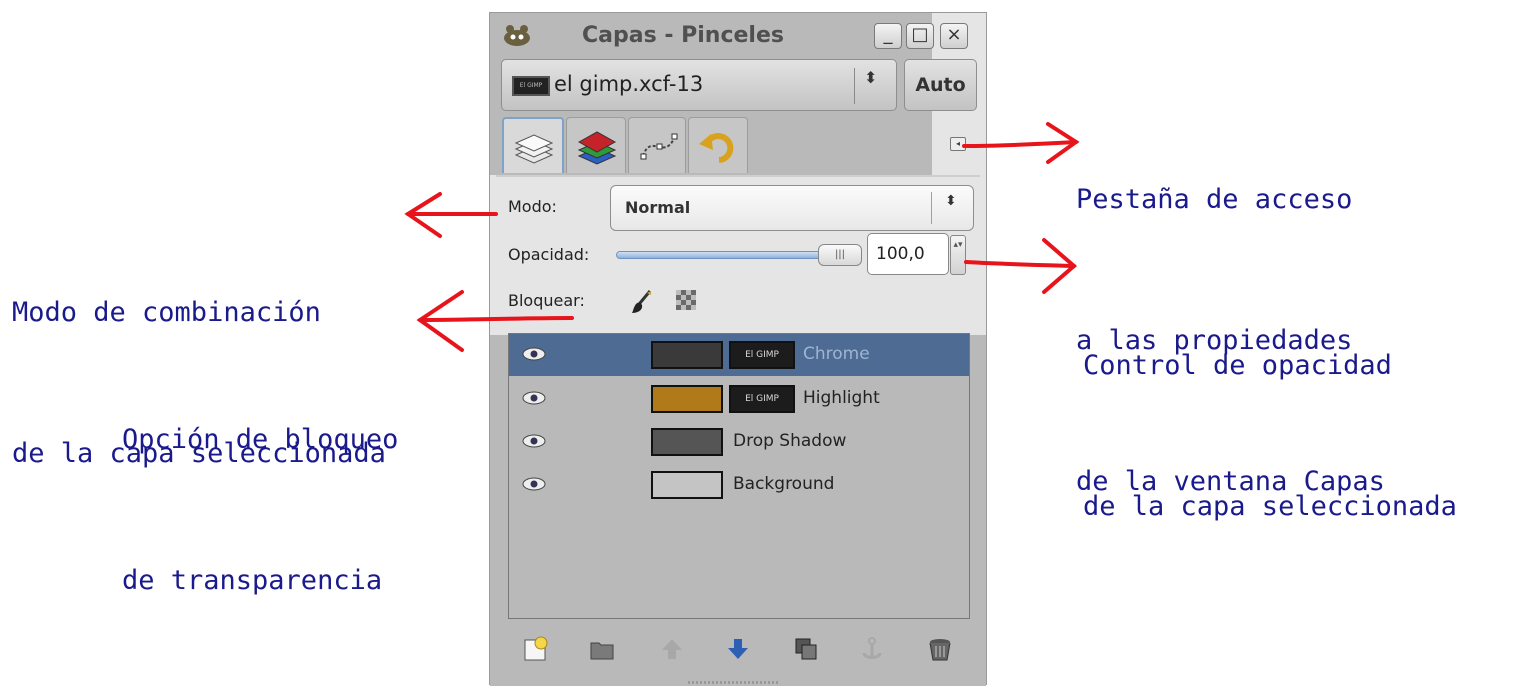  Describe the element at coordinates (742, 237) in the screenshot. I see `annotation-arrows` at that location.